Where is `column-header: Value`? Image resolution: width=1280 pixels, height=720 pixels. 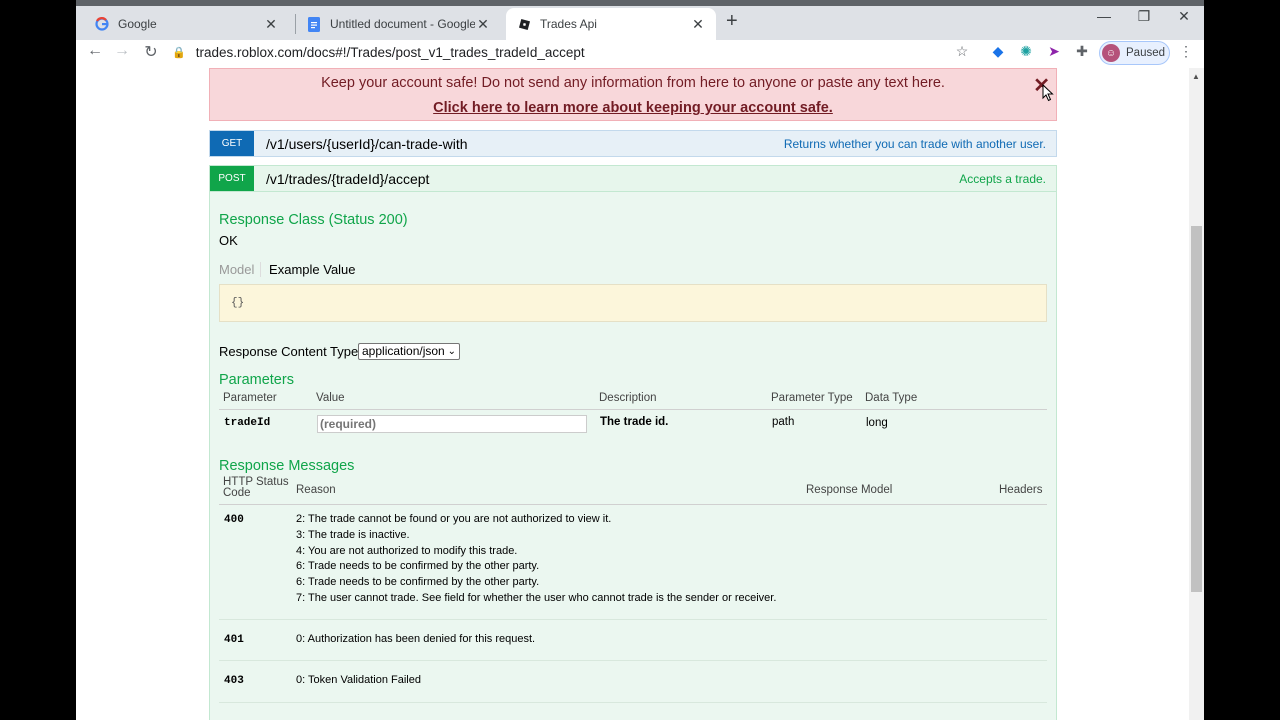 column-header: Value is located at coordinates (330, 398).